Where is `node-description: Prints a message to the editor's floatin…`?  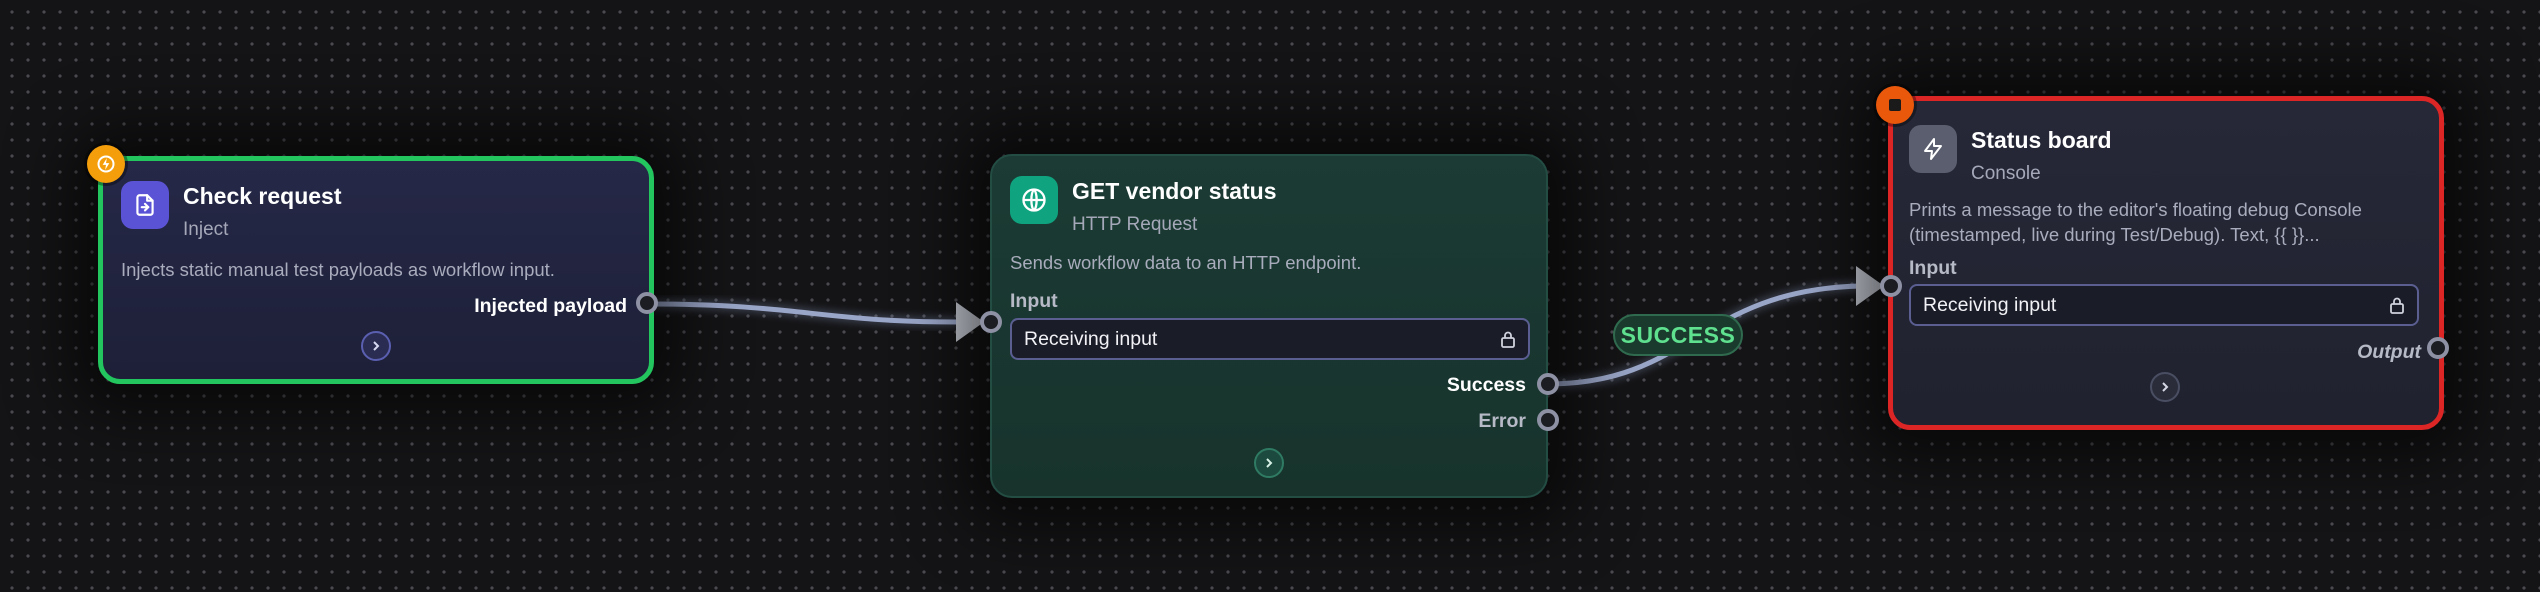 node-description: Prints a message to the editor's floatin… is located at coordinates (2135, 222).